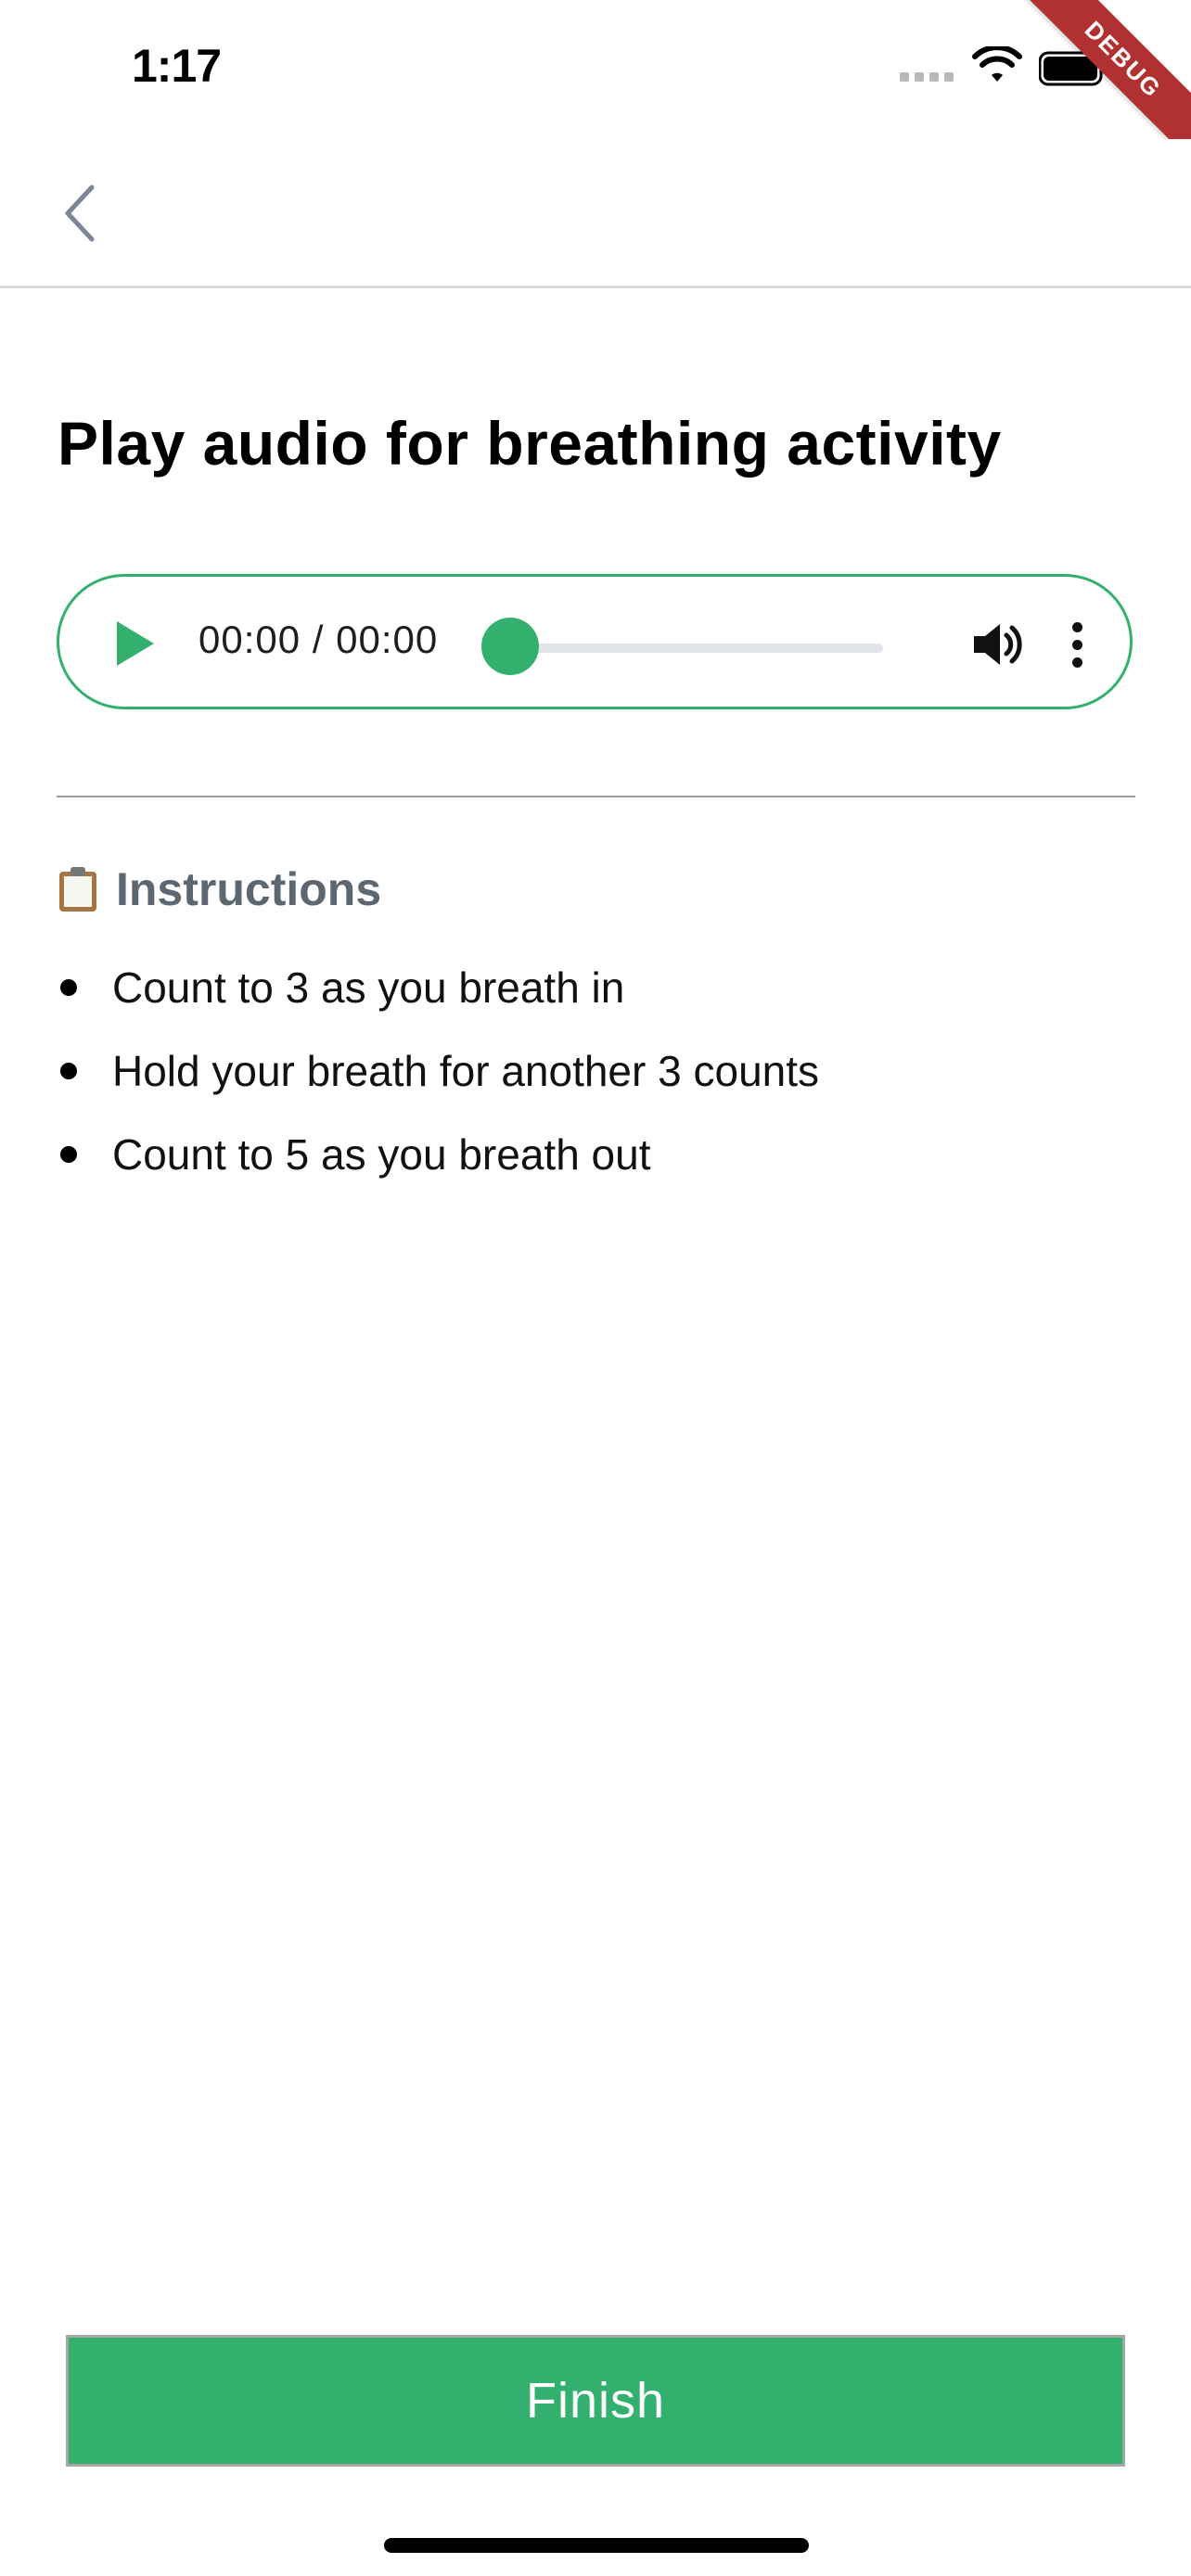 The height and width of the screenshot is (2576, 1191). I want to click on audio-time-display: 00:00 / 00:00, so click(318, 639).